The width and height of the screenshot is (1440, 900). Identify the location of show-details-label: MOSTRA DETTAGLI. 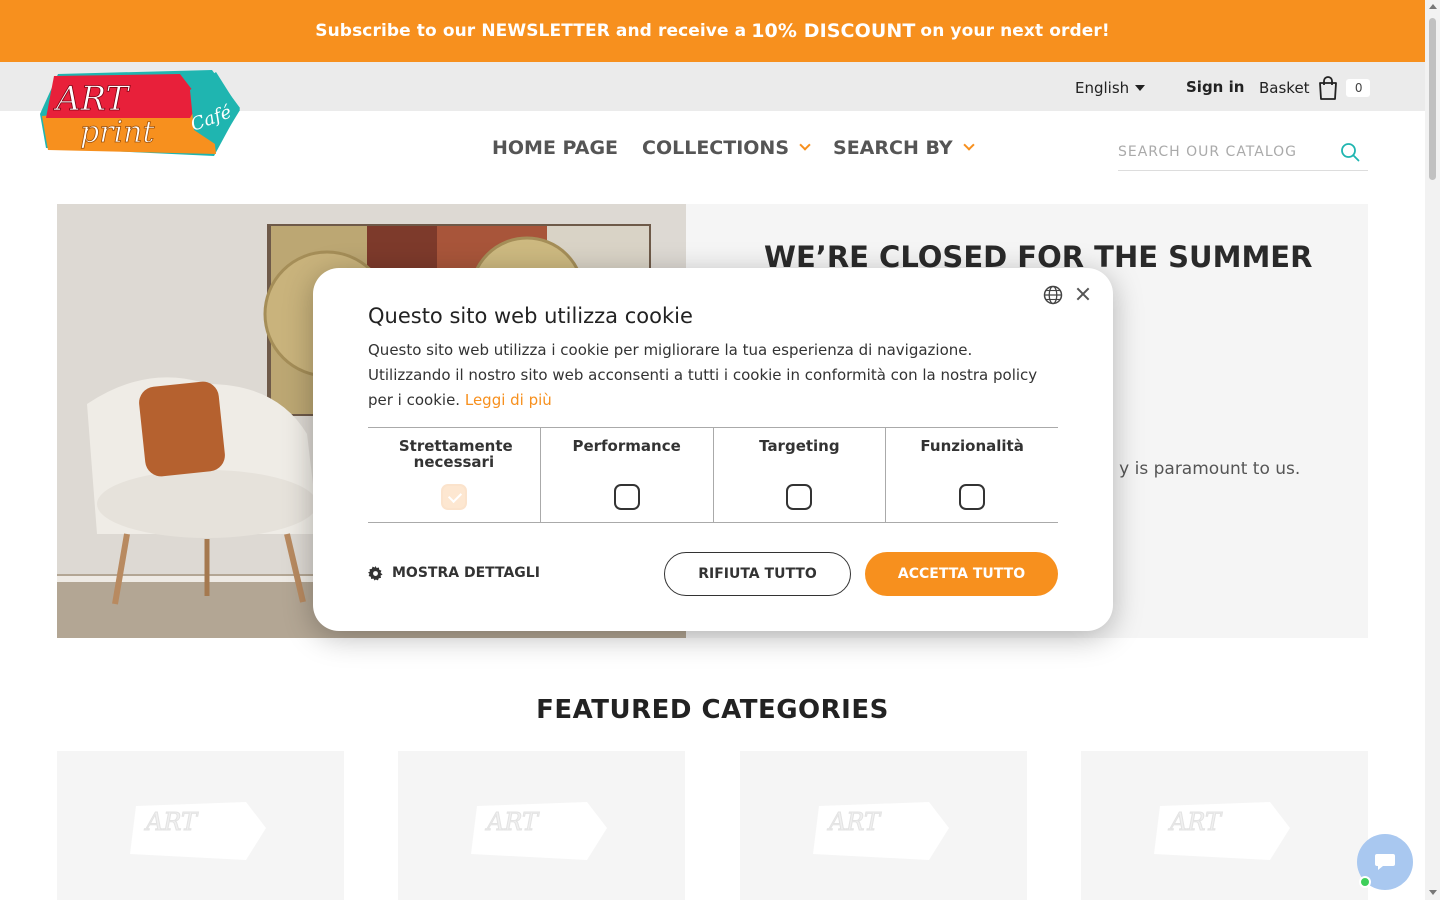
(466, 573).